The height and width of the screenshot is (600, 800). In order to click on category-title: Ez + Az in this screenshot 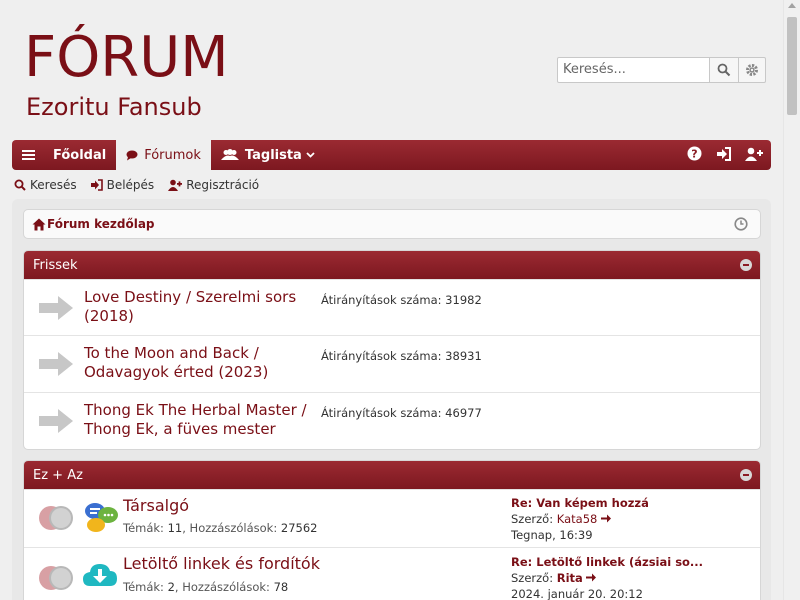, I will do `click(58, 475)`.